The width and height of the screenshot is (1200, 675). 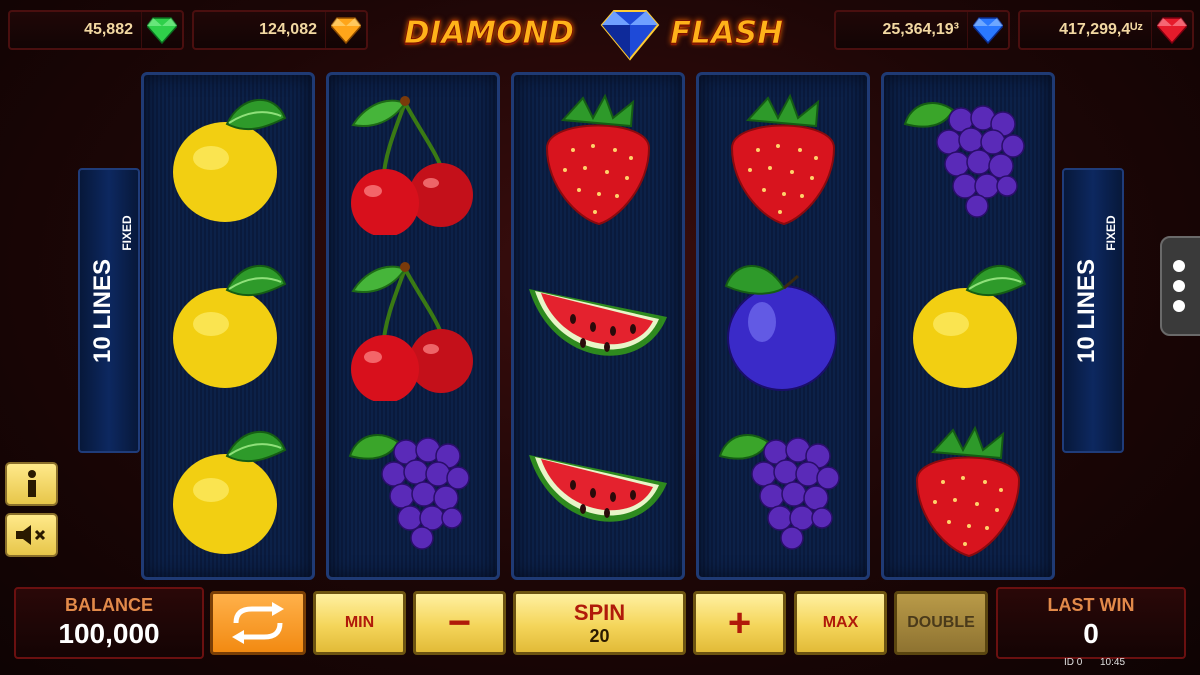 I want to click on balance-display: BALANCE 100,000, so click(x=109, y=623).